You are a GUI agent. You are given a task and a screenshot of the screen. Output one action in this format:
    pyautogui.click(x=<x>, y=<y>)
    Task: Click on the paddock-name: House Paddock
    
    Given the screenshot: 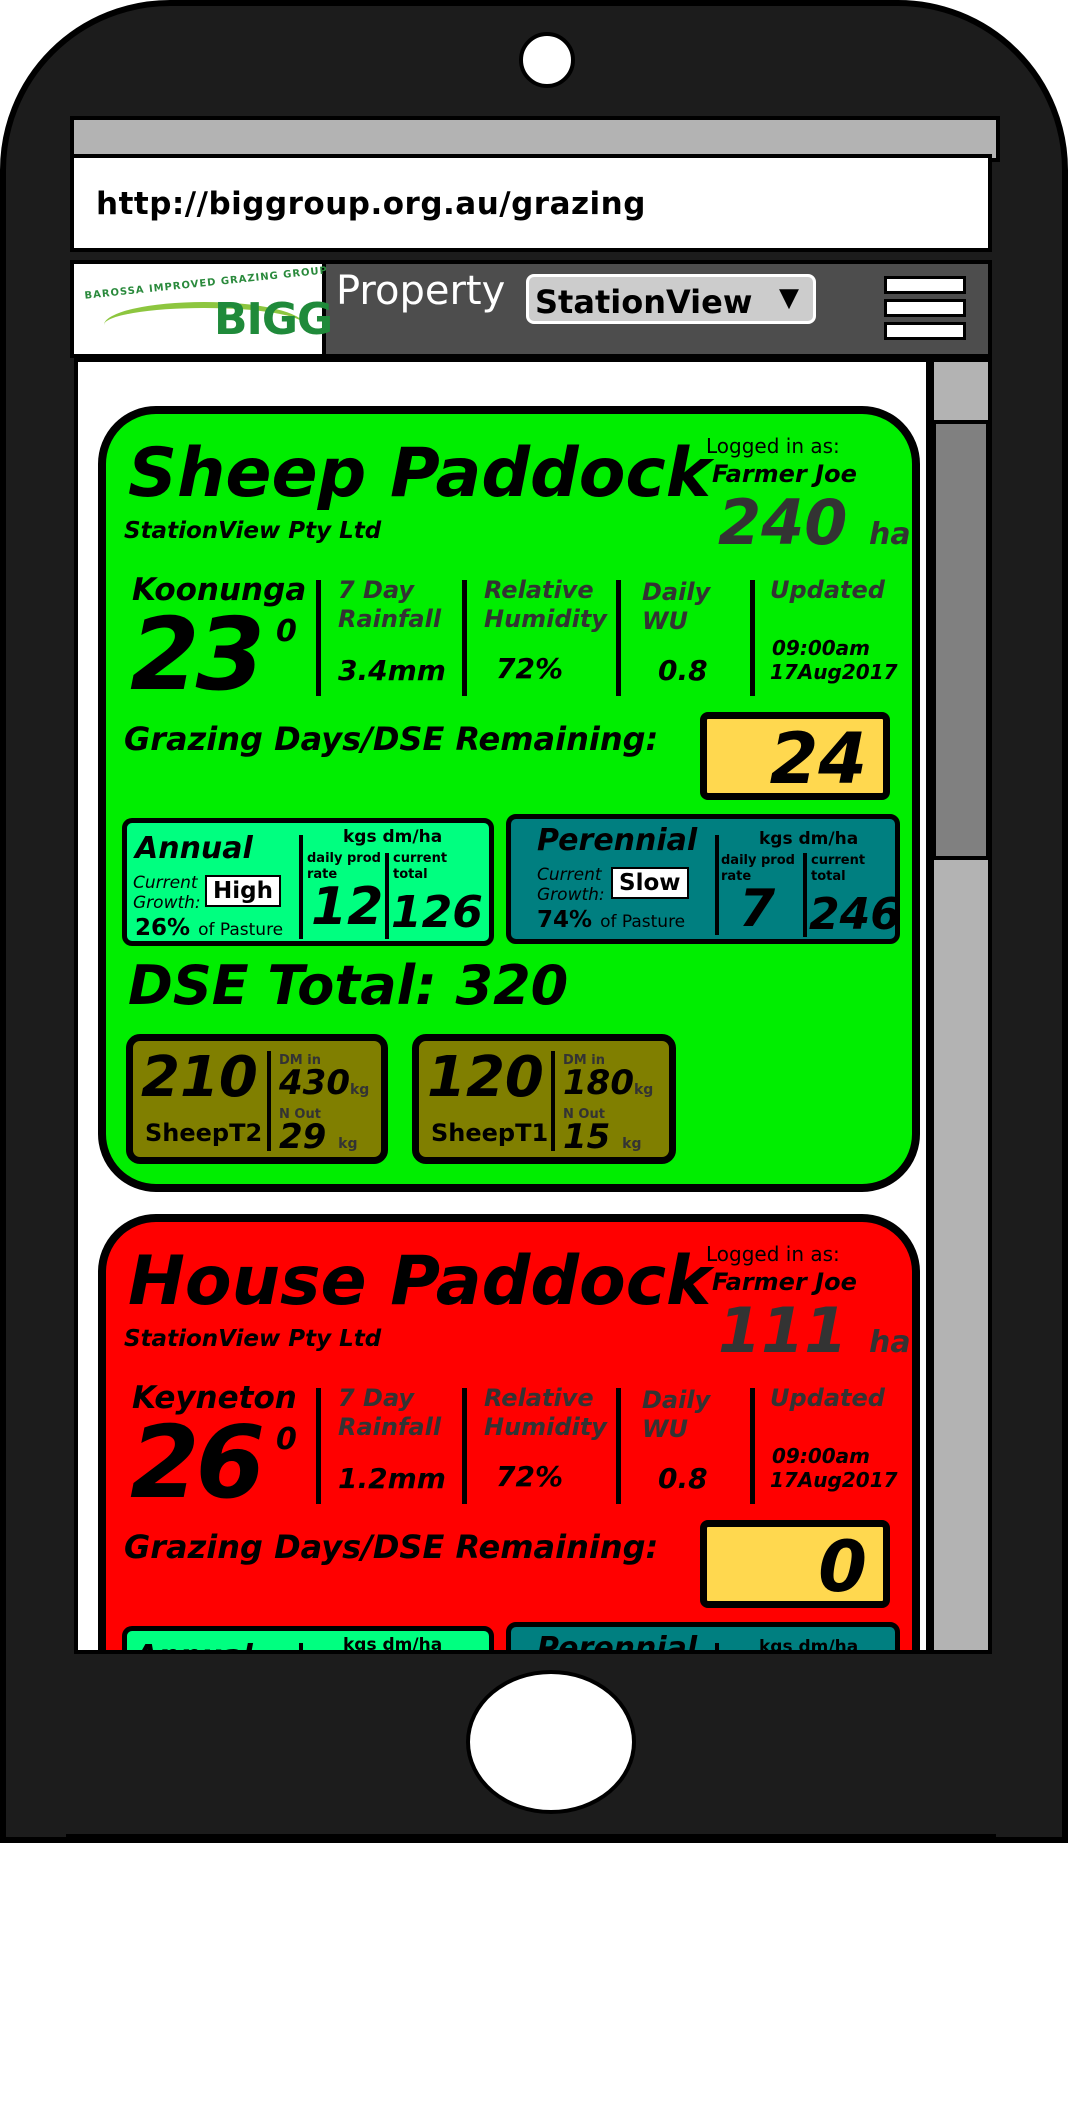 What is the action you would take?
    pyautogui.click(x=420, y=1281)
    